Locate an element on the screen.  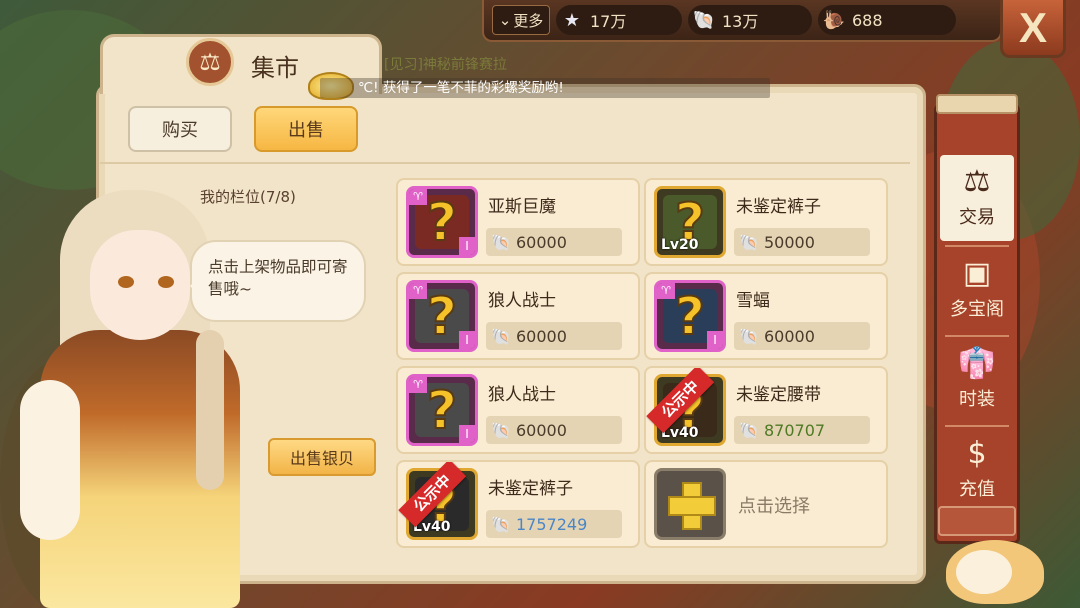
tab-sell: 出售 is located at coordinates (306, 129).